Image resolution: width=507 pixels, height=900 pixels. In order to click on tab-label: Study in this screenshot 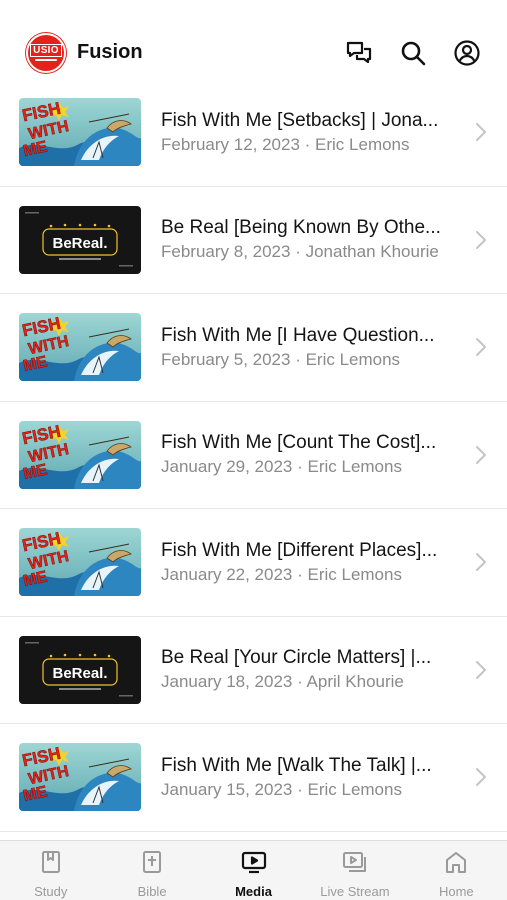, I will do `click(51, 891)`.